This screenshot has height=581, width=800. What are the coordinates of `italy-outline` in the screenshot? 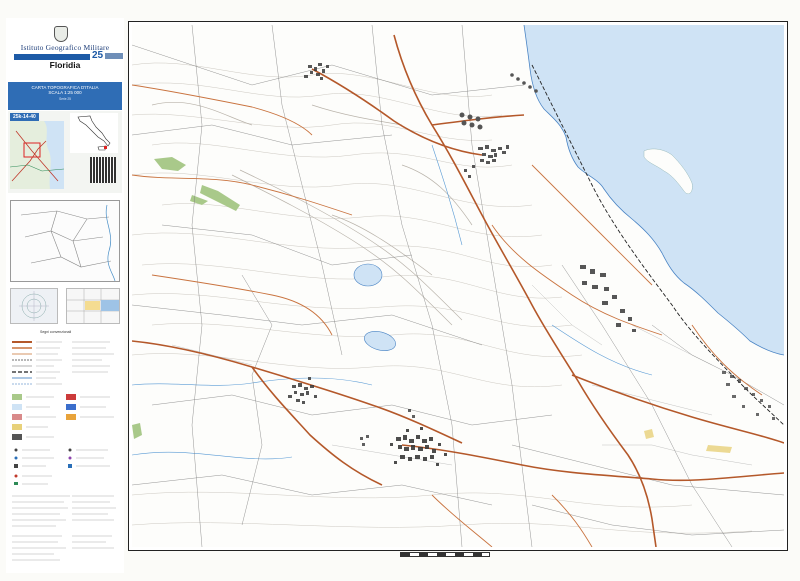 It's located at (94, 133).